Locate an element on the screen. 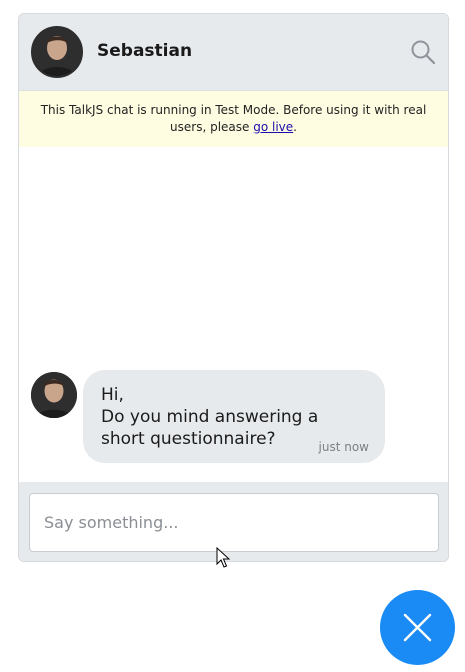  close-icon is located at coordinates (417, 627).